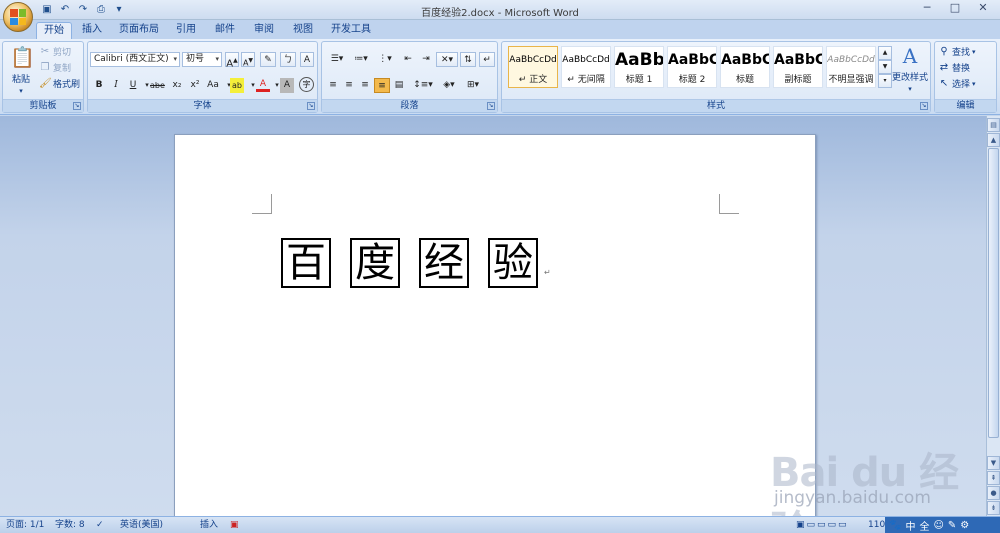 The image size is (1000, 533). What do you see at coordinates (186, 30) in the screenshot?
I see `tab-references: 引用` at bounding box center [186, 30].